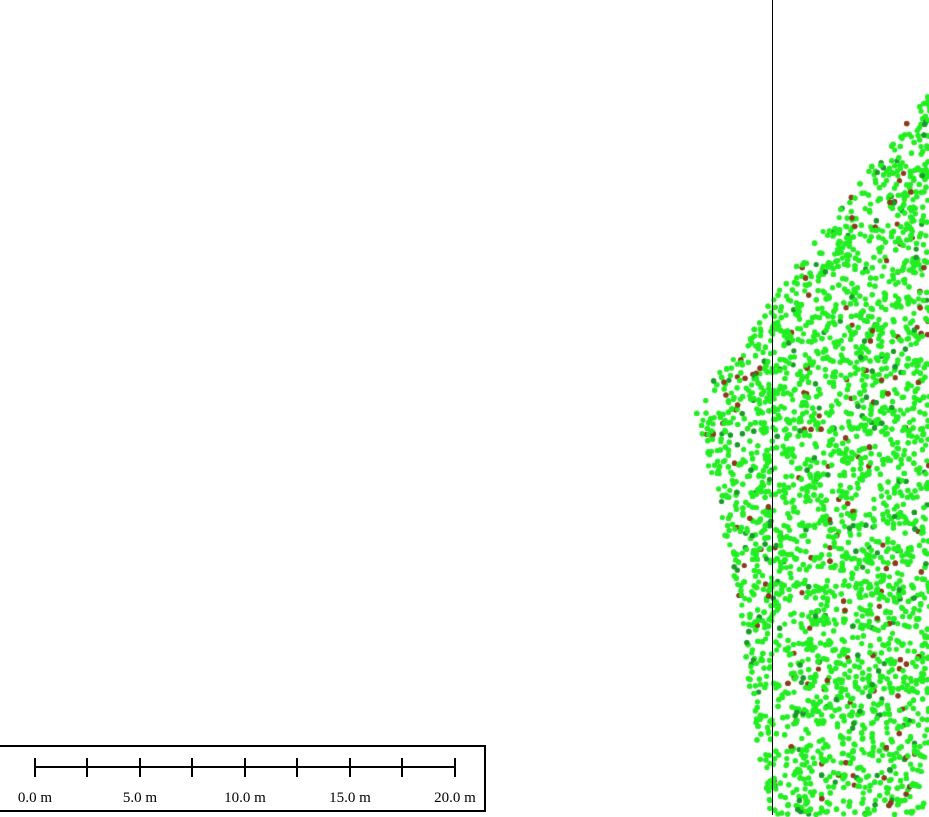 The height and width of the screenshot is (817, 929). Describe the element at coordinates (455, 798) in the screenshot. I see `scale-label-20: 20.0 m` at that location.